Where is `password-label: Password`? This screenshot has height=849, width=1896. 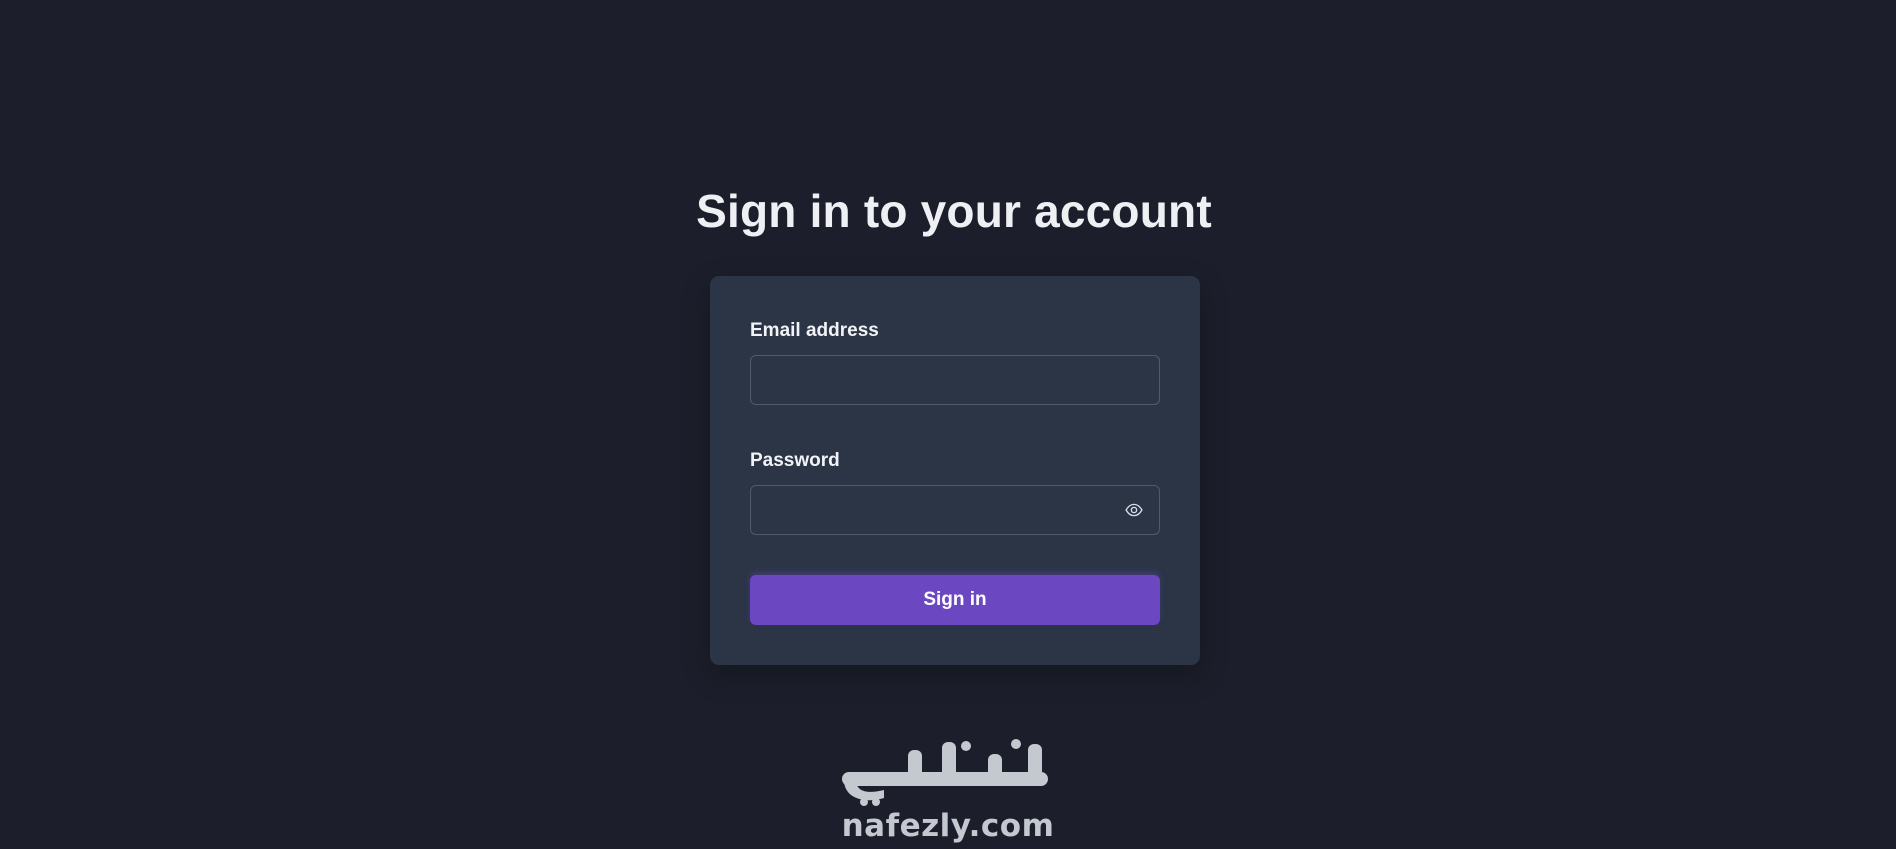
password-label: Password is located at coordinates (795, 460).